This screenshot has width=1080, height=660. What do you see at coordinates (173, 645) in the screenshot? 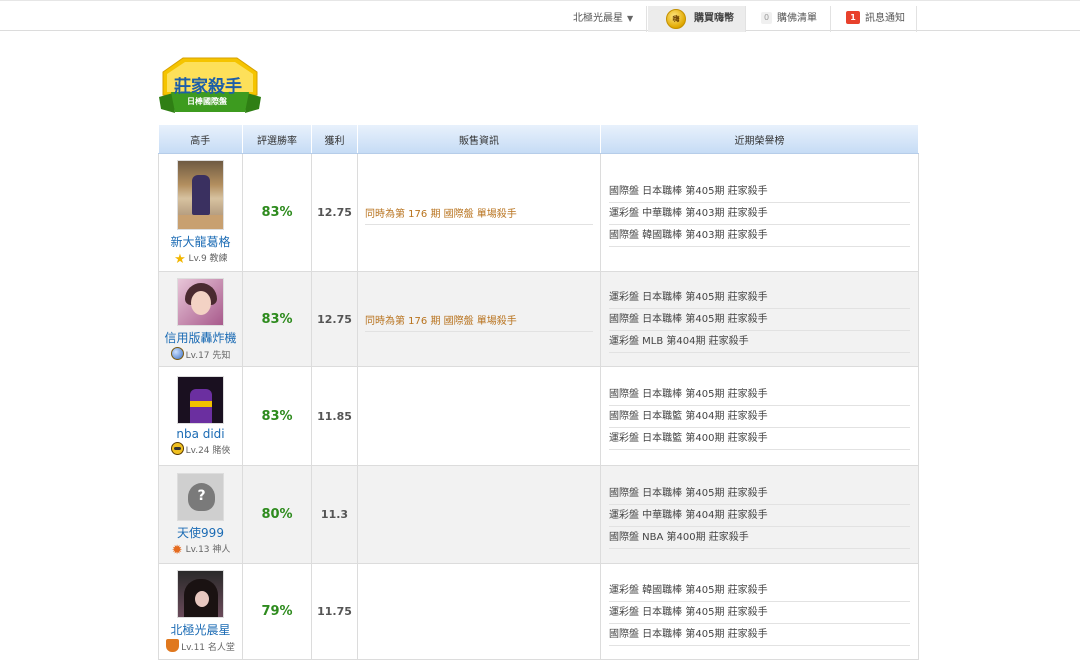
I see `shield-icon` at bounding box center [173, 645].